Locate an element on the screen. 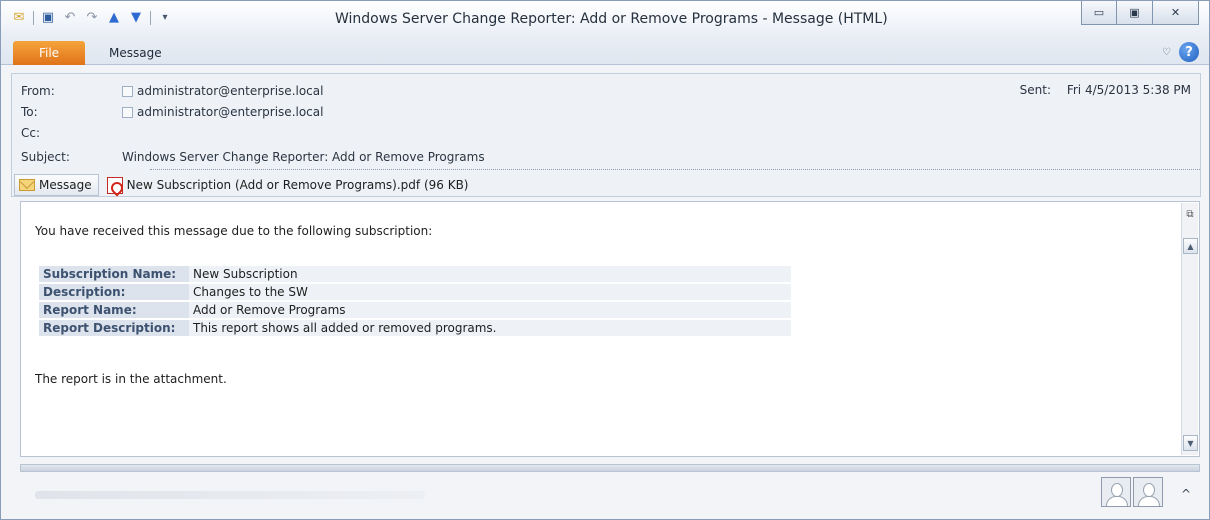 The image size is (1210, 520). quick-access-toolbar: ✉ ▣ ↶ ↷ ▲ ▼ ▾ is located at coordinates (92, 18).